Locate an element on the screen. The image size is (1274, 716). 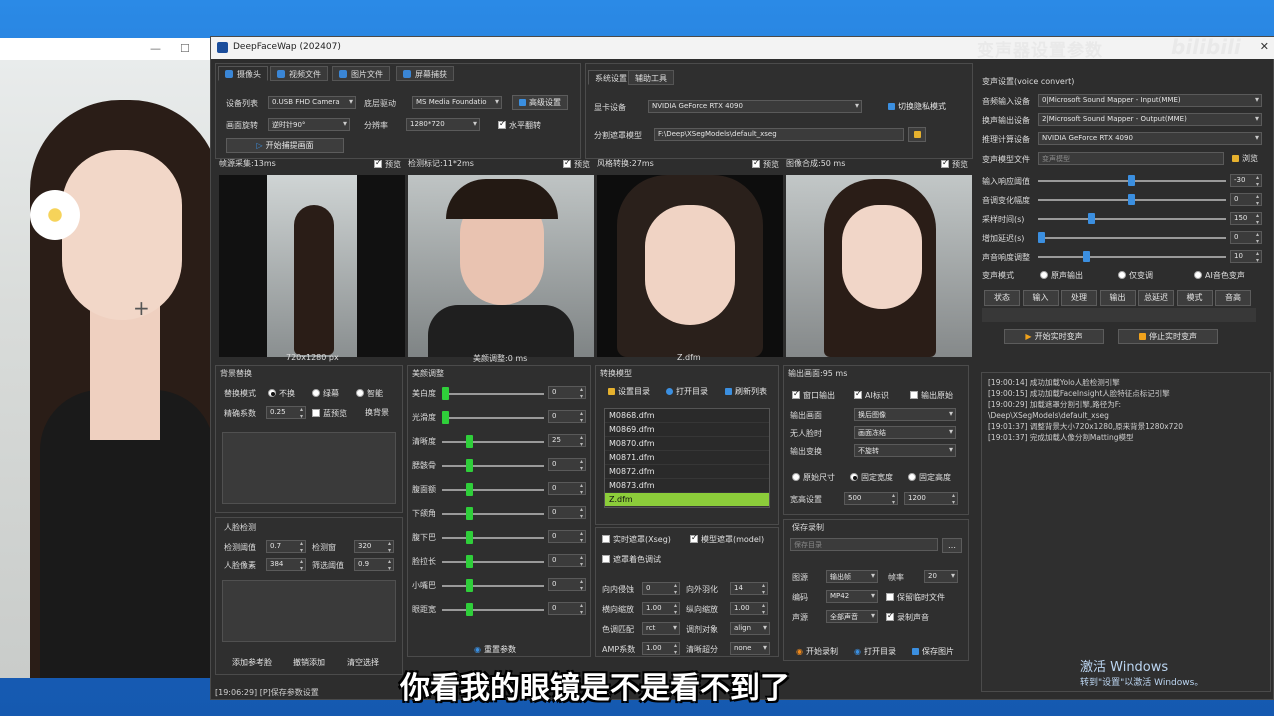
browse-voice-model-button: 浏览 is located at coordinates (1245, 158).